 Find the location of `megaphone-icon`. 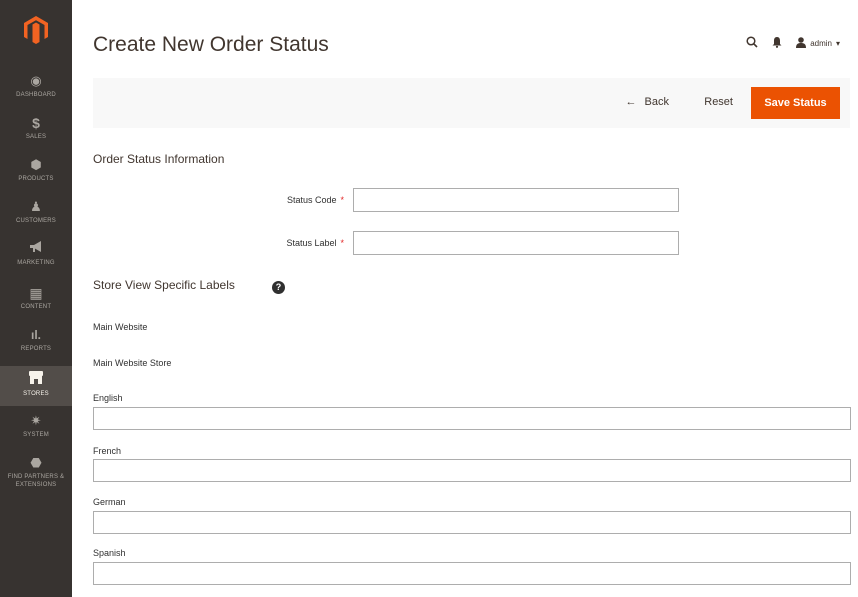

megaphone-icon is located at coordinates (36, 249).